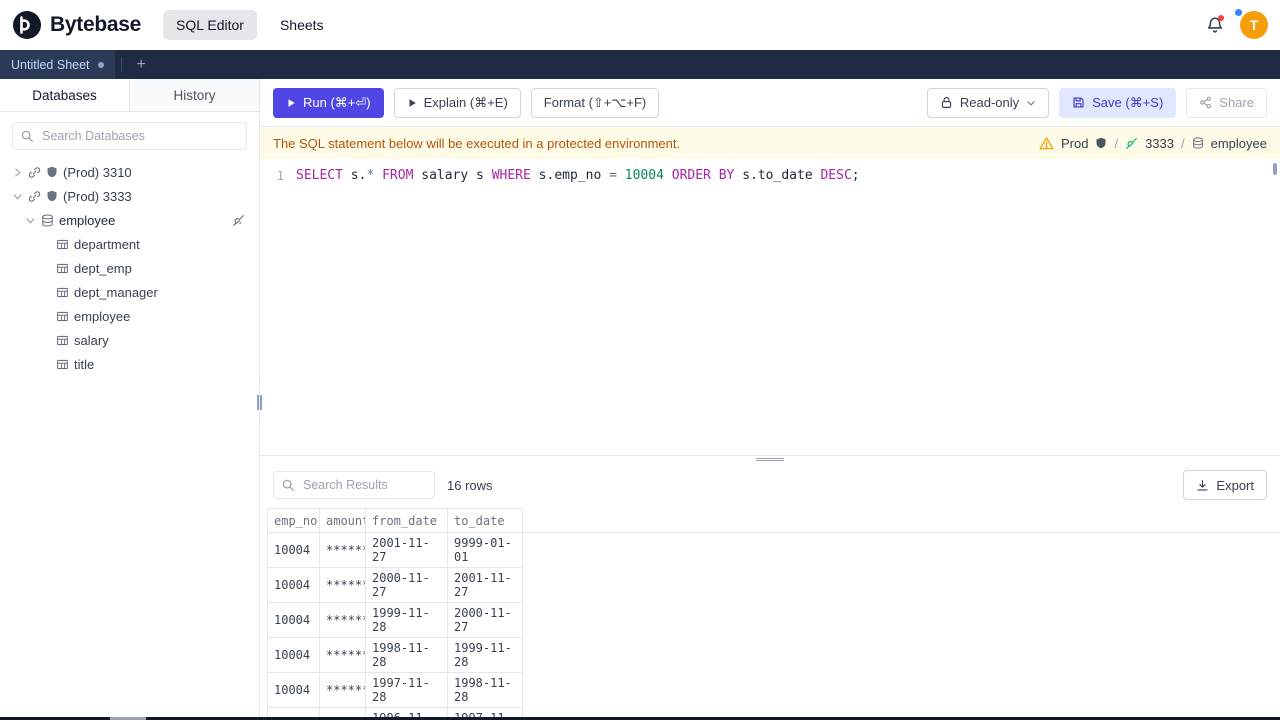 The image size is (1280, 720). What do you see at coordinates (50, 64) in the screenshot?
I see `sheet-tab-label: Untitled Sheet` at bounding box center [50, 64].